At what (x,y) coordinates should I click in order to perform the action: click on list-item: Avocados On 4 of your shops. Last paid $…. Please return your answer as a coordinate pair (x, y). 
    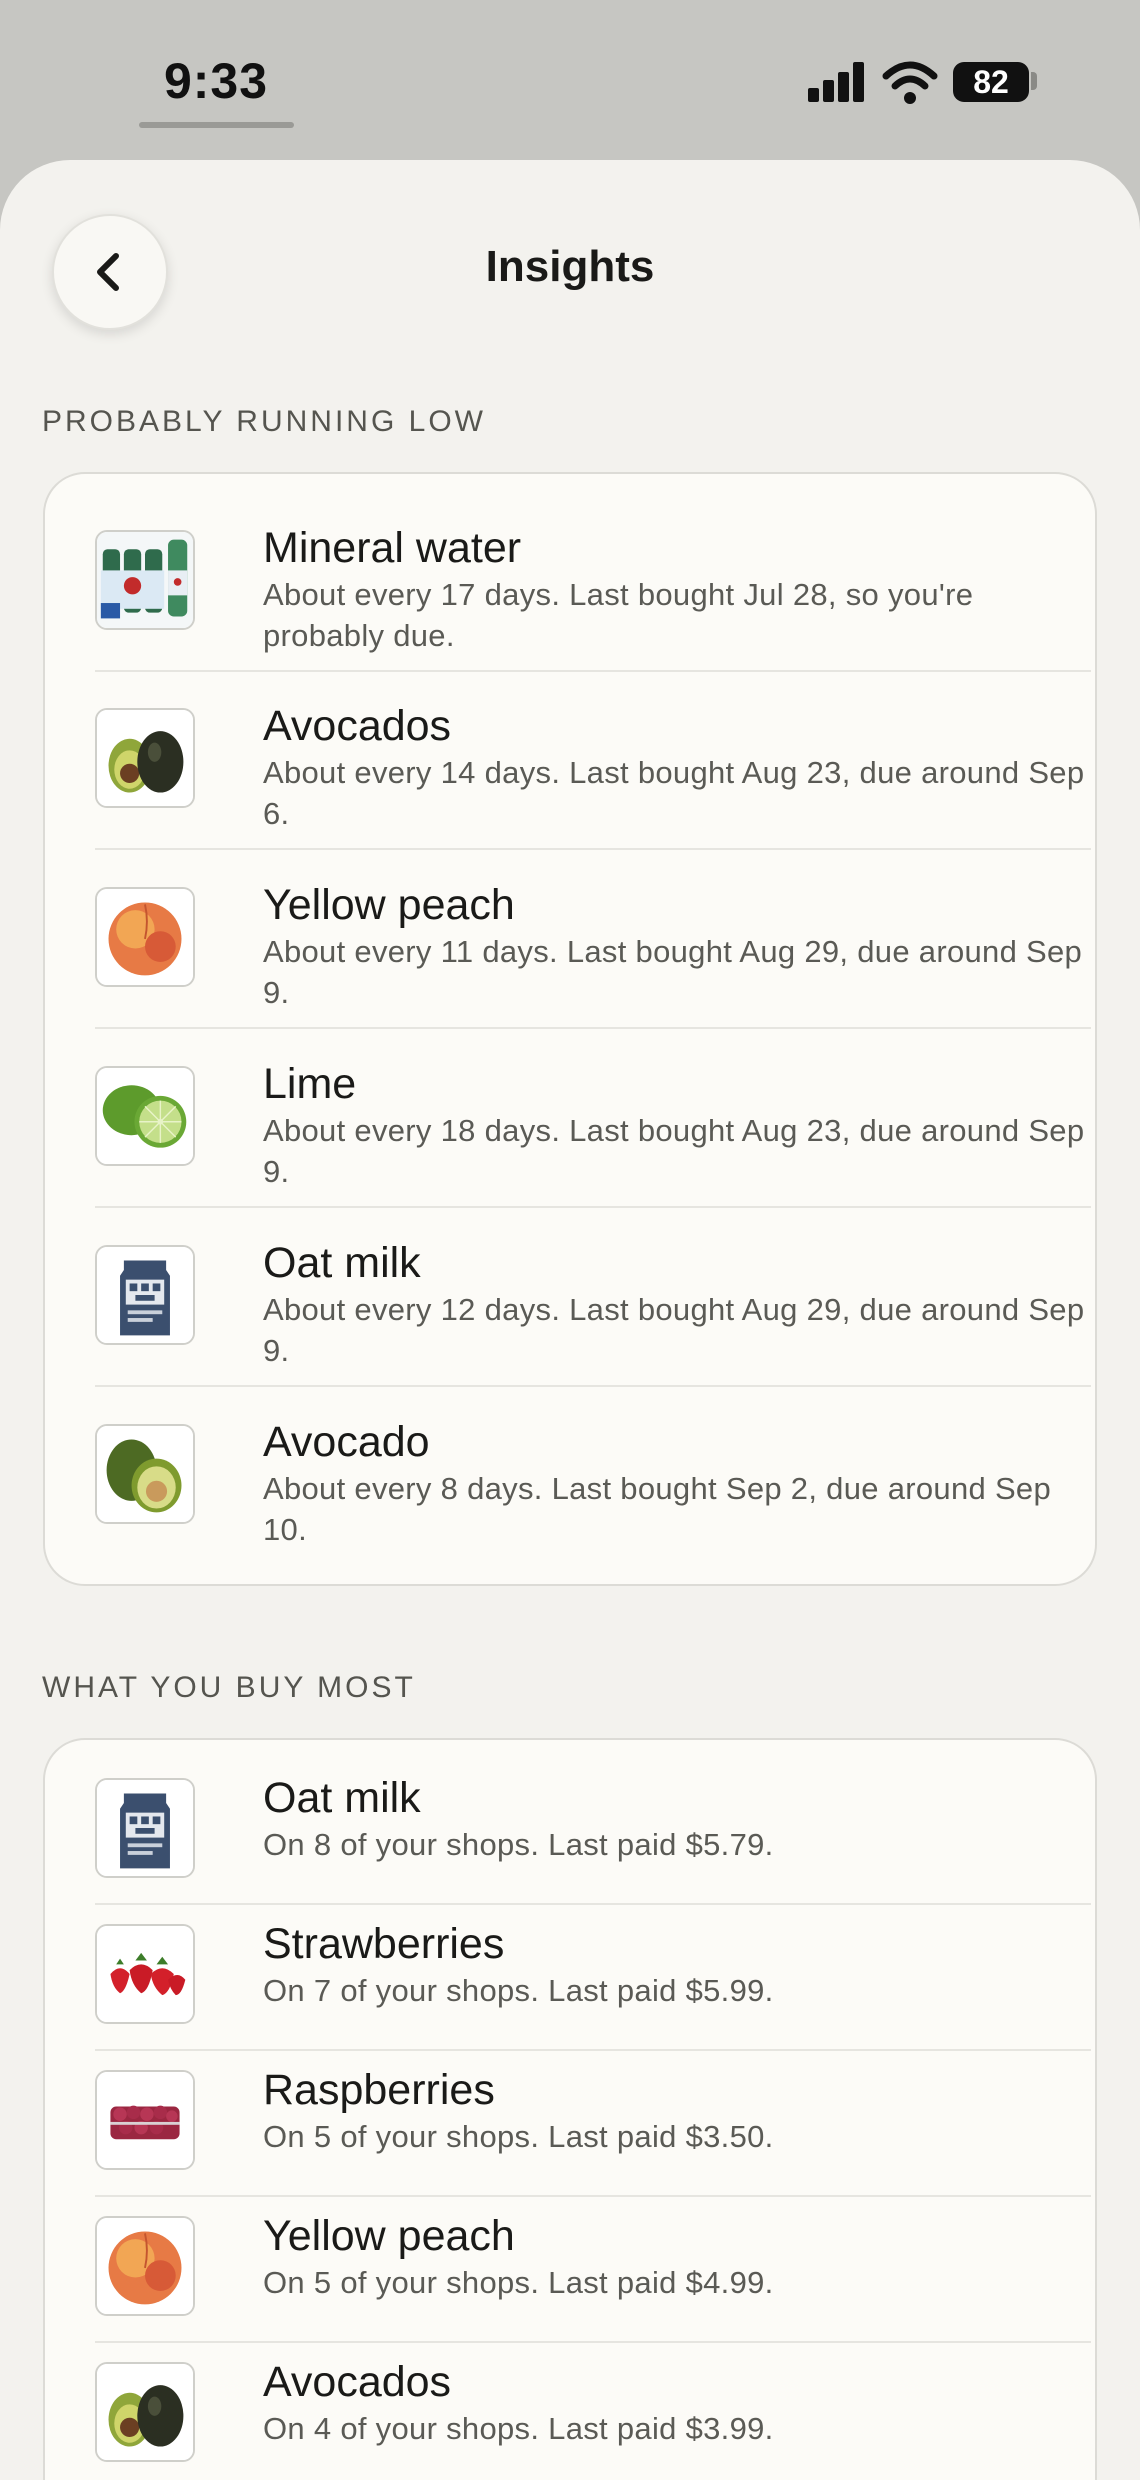
    Looking at the image, I should click on (595, 2410).